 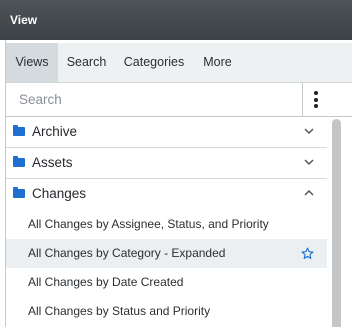 What do you see at coordinates (336, 223) in the screenshot?
I see `scrollbar-thumb` at bounding box center [336, 223].